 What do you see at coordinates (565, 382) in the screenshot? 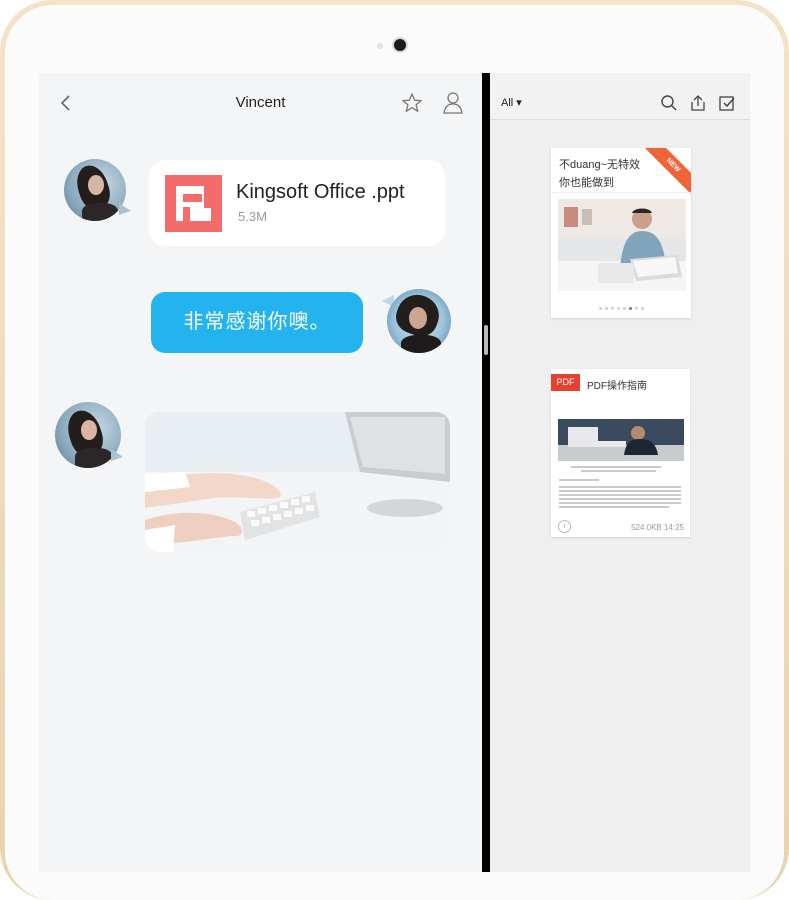
I see `pdf-badge: PDF` at bounding box center [565, 382].